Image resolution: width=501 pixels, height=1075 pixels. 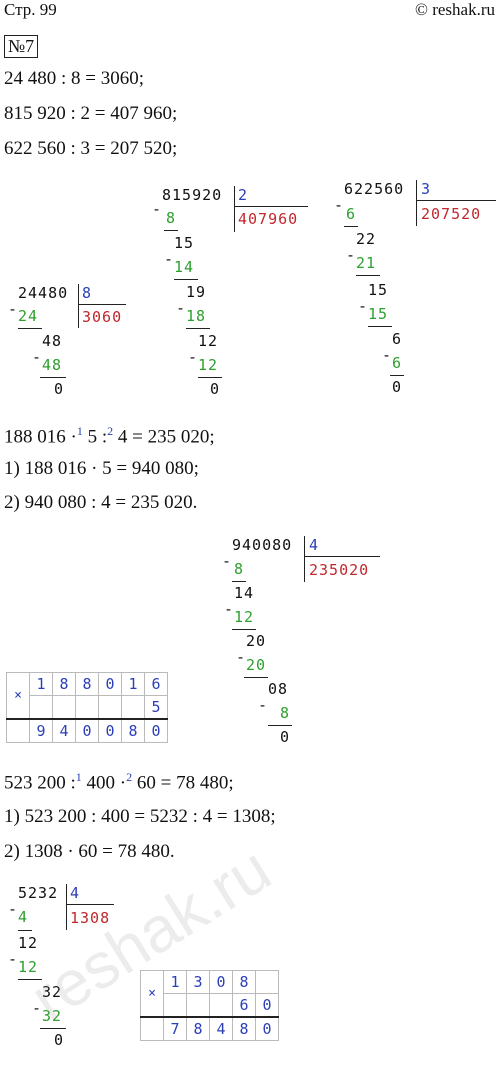 What do you see at coordinates (91, 113) in the screenshot?
I see `equation-2: 815 920 : 2 = 407 960;` at bounding box center [91, 113].